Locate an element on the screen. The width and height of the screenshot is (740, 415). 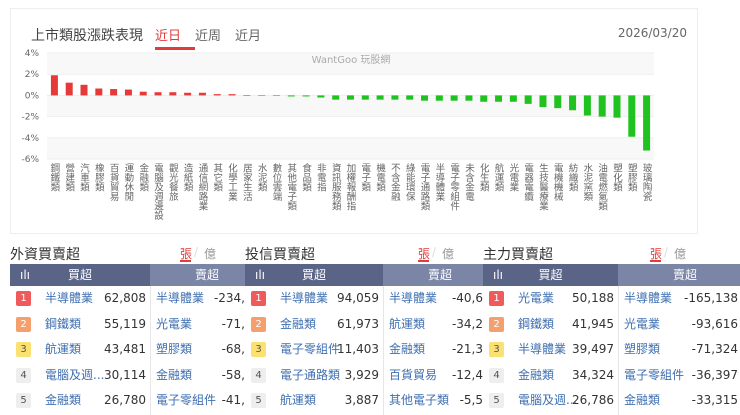
x-tick-label: 水泥類 is located at coordinates (261, 177).